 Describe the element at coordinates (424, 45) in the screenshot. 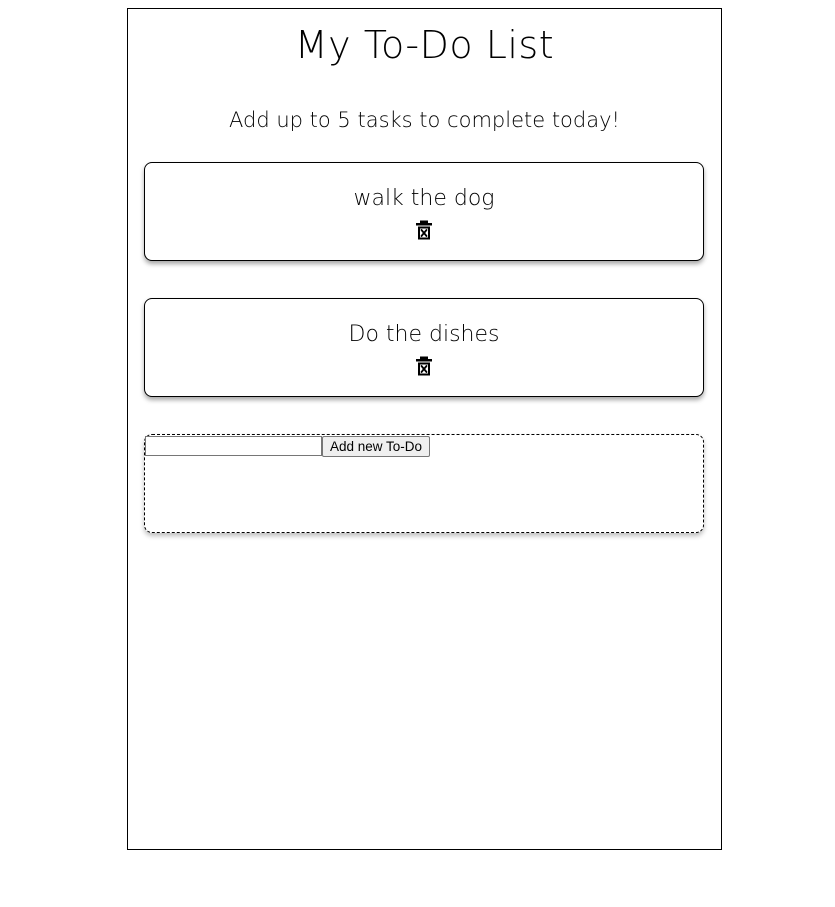

I see `page-title: My To-Do List` at that location.